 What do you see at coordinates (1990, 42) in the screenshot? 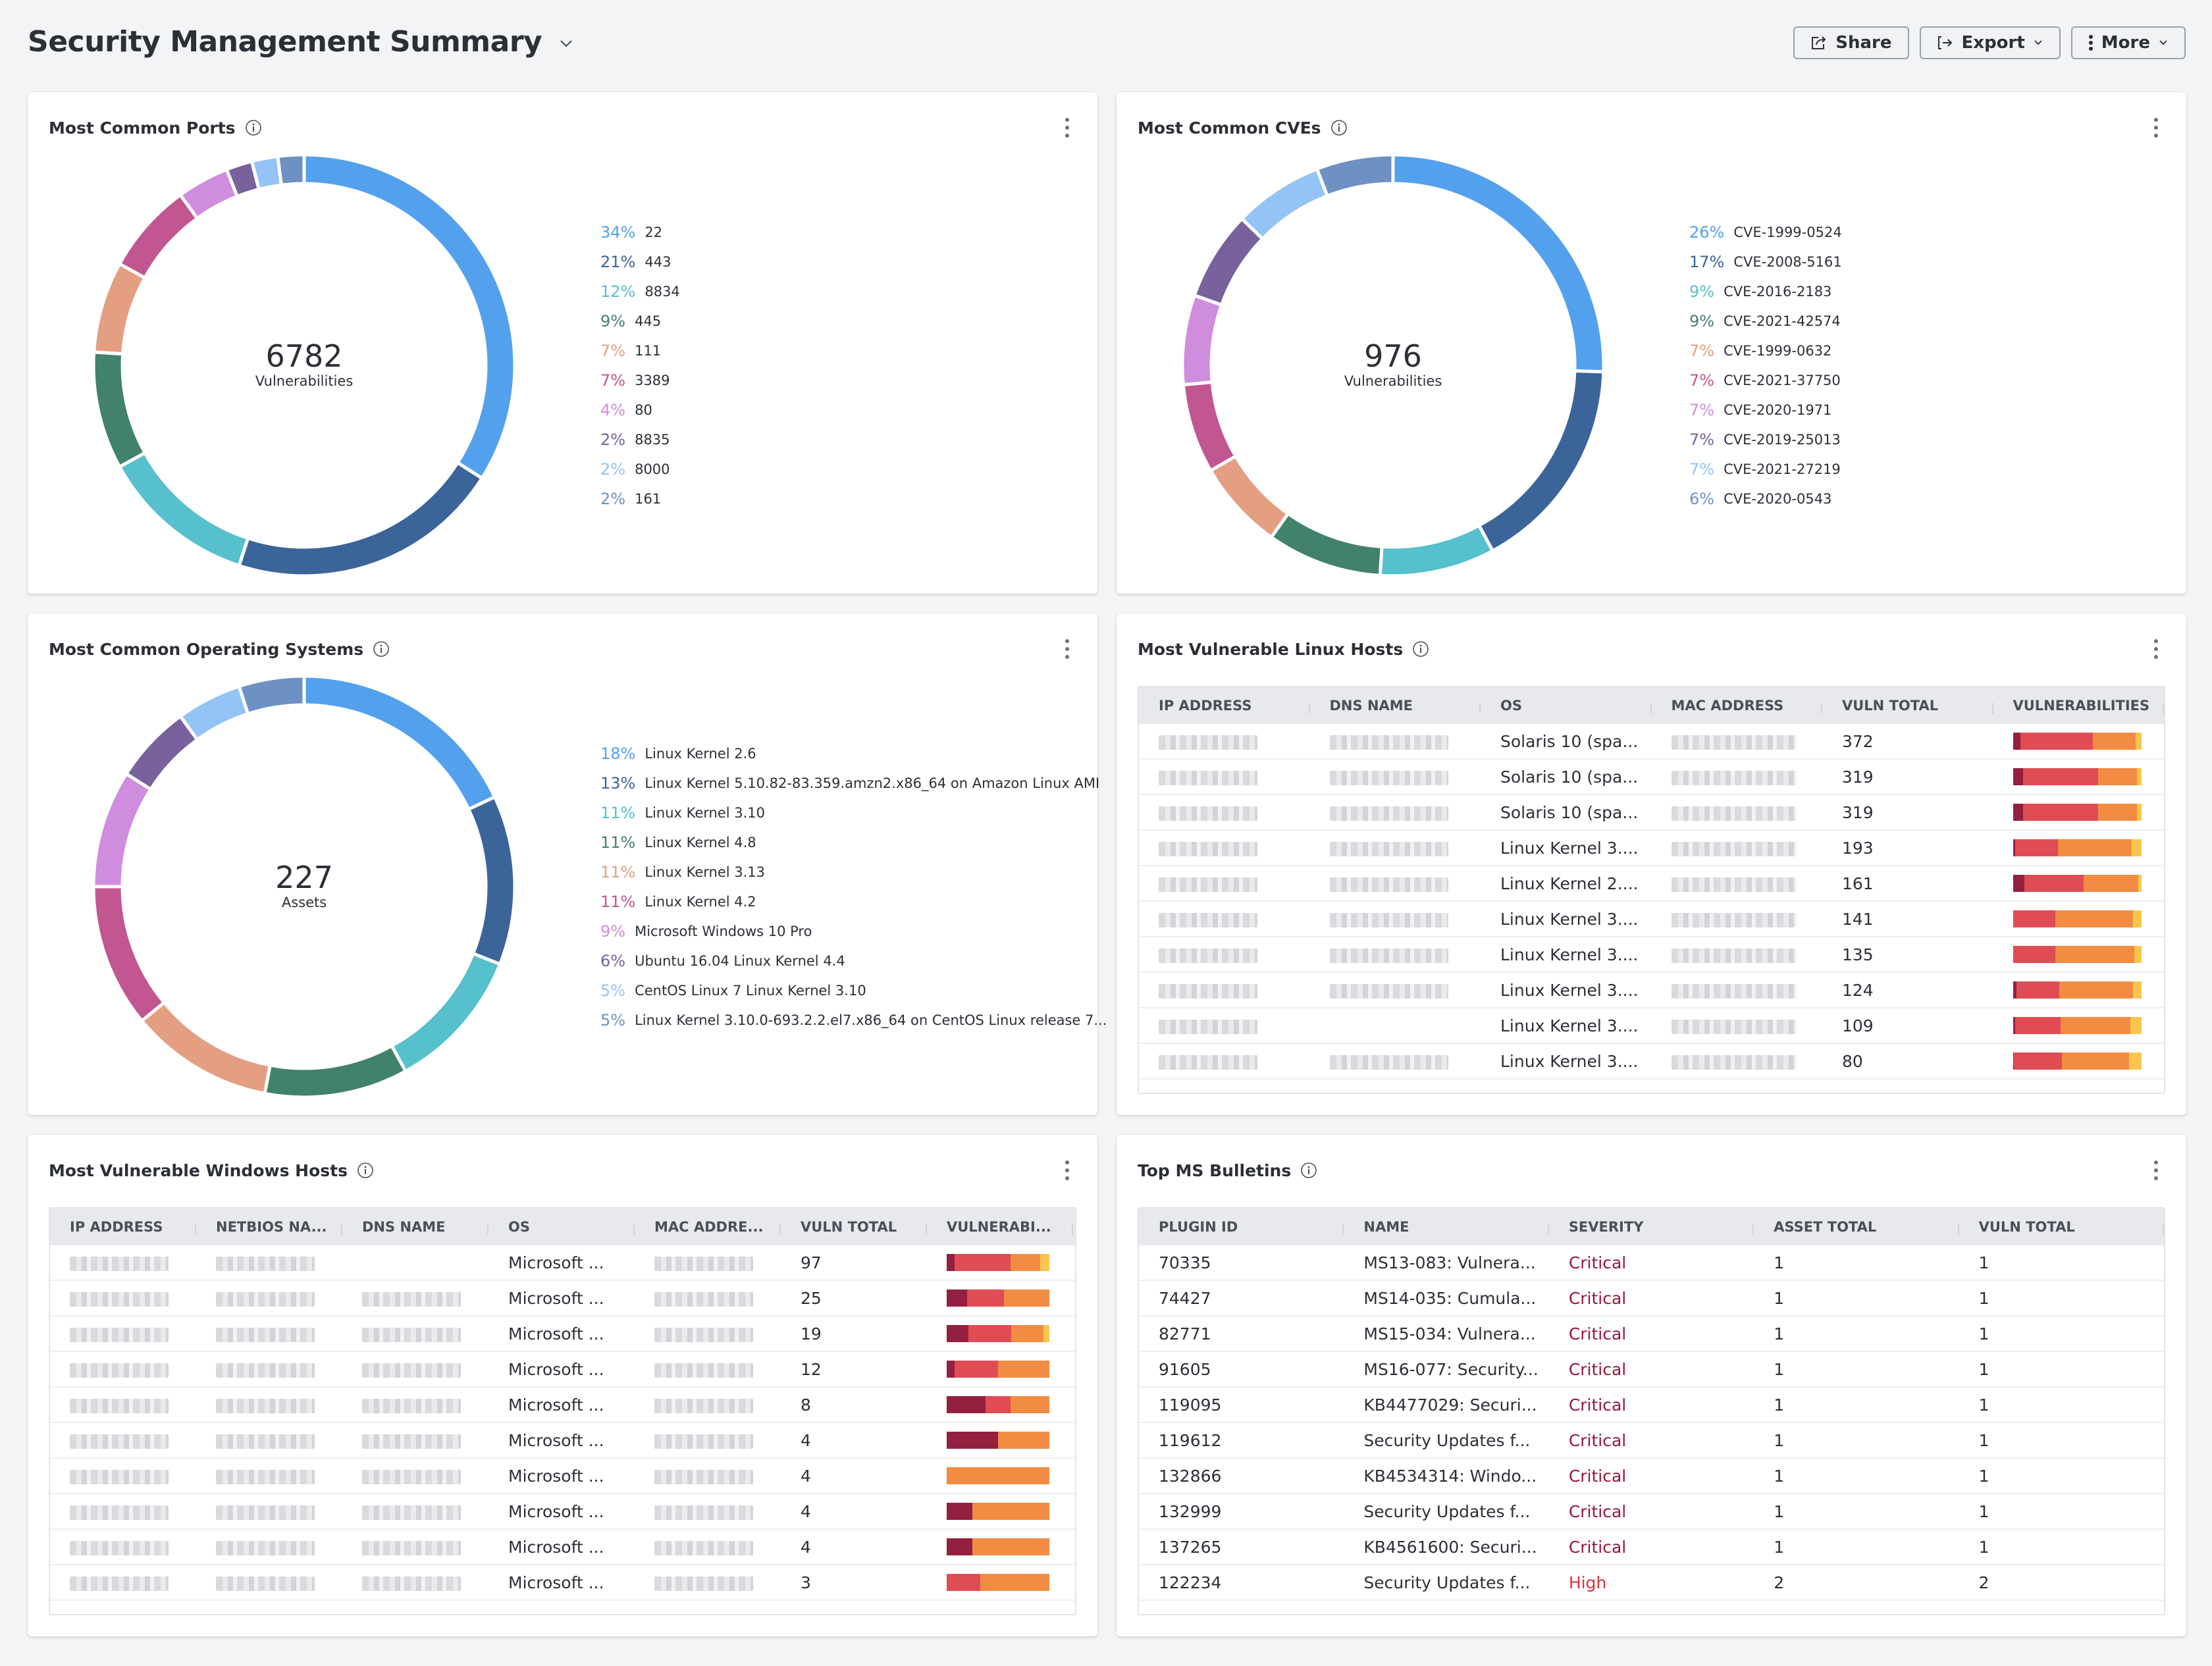
I see `export-button: Export` at bounding box center [1990, 42].